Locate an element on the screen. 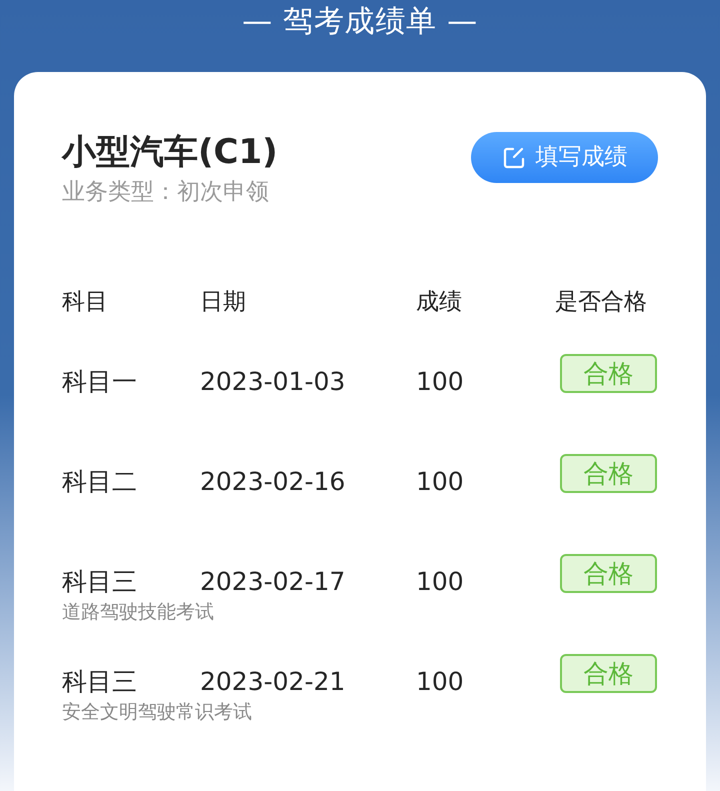 The image size is (720, 791). subject-cell-text: 科目一 is located at coordinates (99, 382).